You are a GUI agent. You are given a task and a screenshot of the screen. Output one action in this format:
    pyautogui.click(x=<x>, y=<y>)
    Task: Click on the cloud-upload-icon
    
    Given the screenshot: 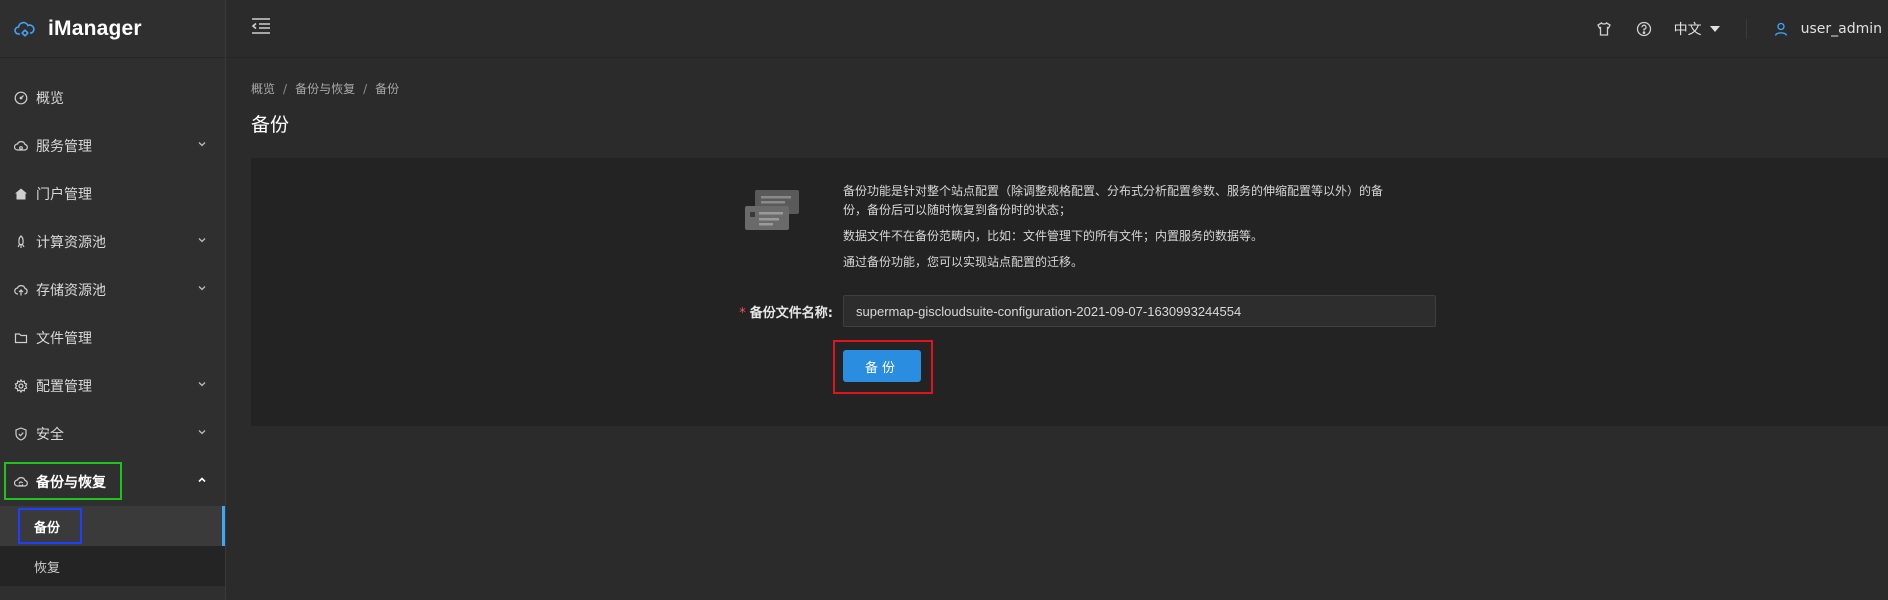 What is the action you would take?
    pyautogui.click(x=21, y=290)
    